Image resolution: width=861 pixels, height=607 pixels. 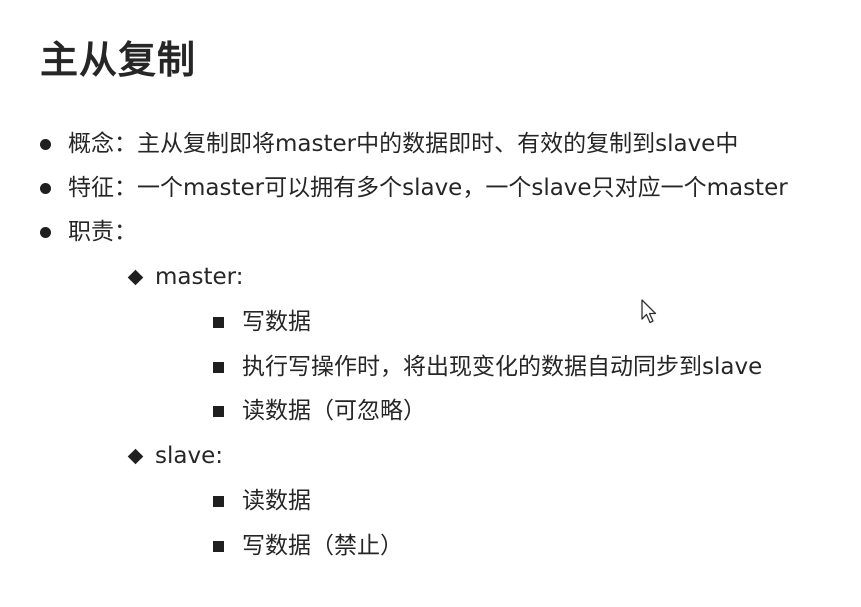 What do you see at coordinates (102, 232) in the screenshot?
I see `bullet-text: 职责：` at bounding box center [102, 232].